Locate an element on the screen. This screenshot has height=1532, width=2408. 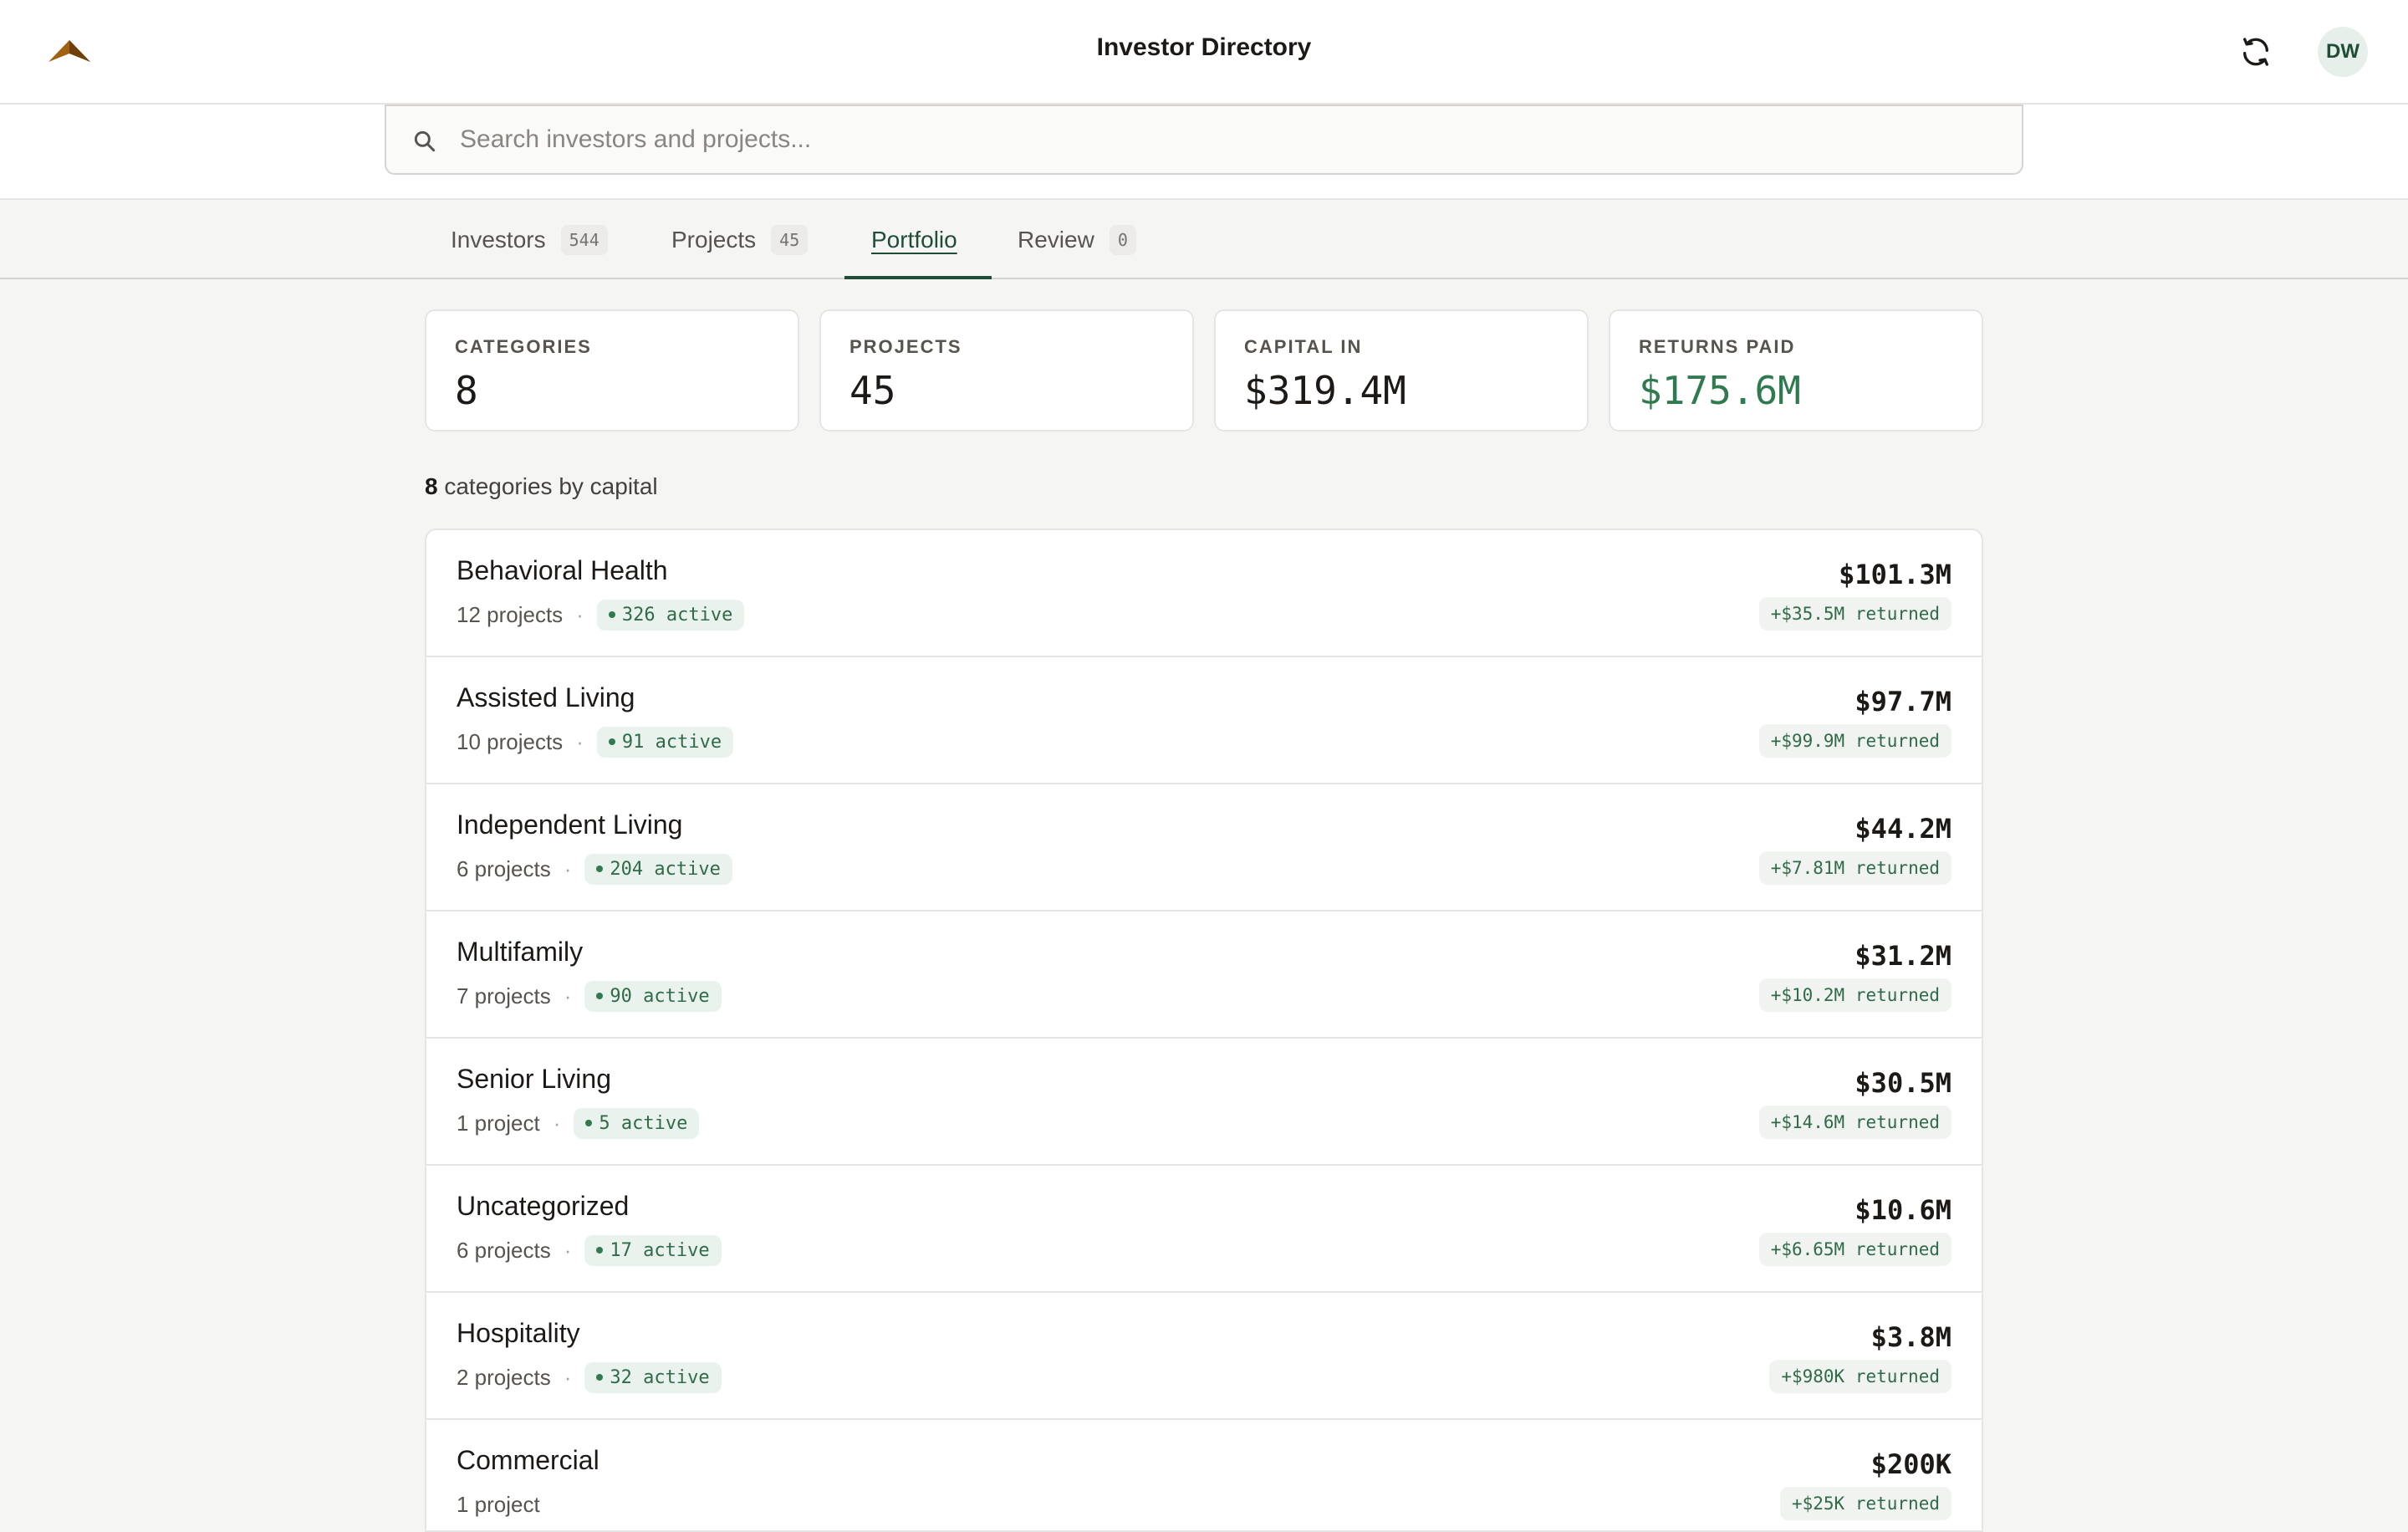
project-count: 2 projects is located at coordinates (504, 1377).